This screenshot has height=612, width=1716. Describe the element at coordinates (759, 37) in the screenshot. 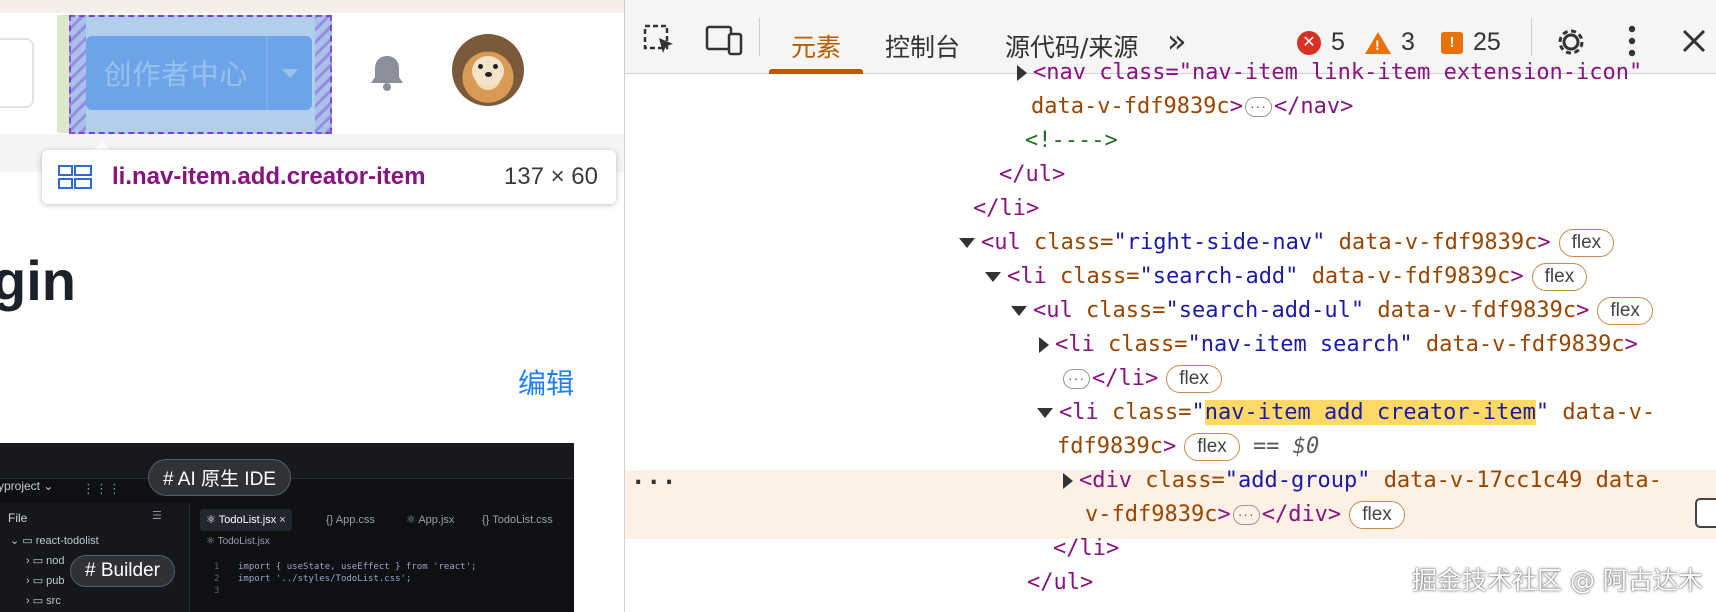

I see `toolbar-separator` at that location.